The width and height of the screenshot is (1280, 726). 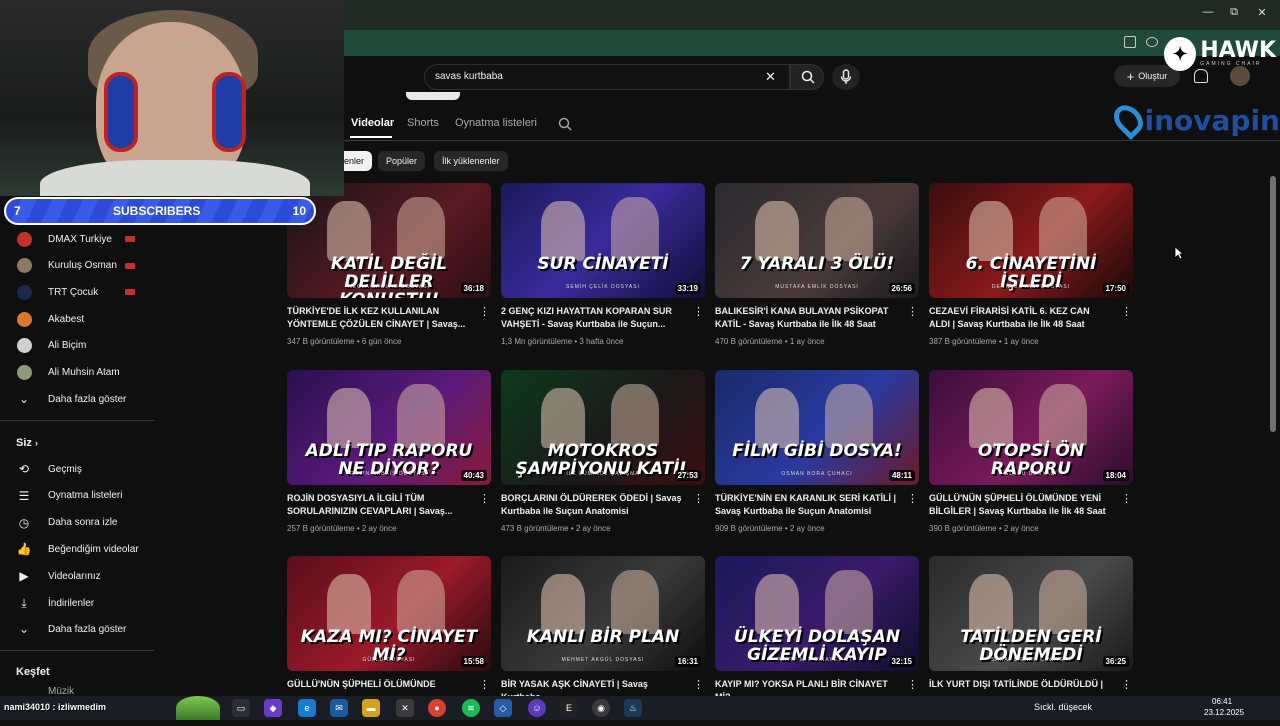 What do you see at coordinates (537, 708) in the screenshot?
I see `discord-icon: ☺` at bounding box center [537, 708].